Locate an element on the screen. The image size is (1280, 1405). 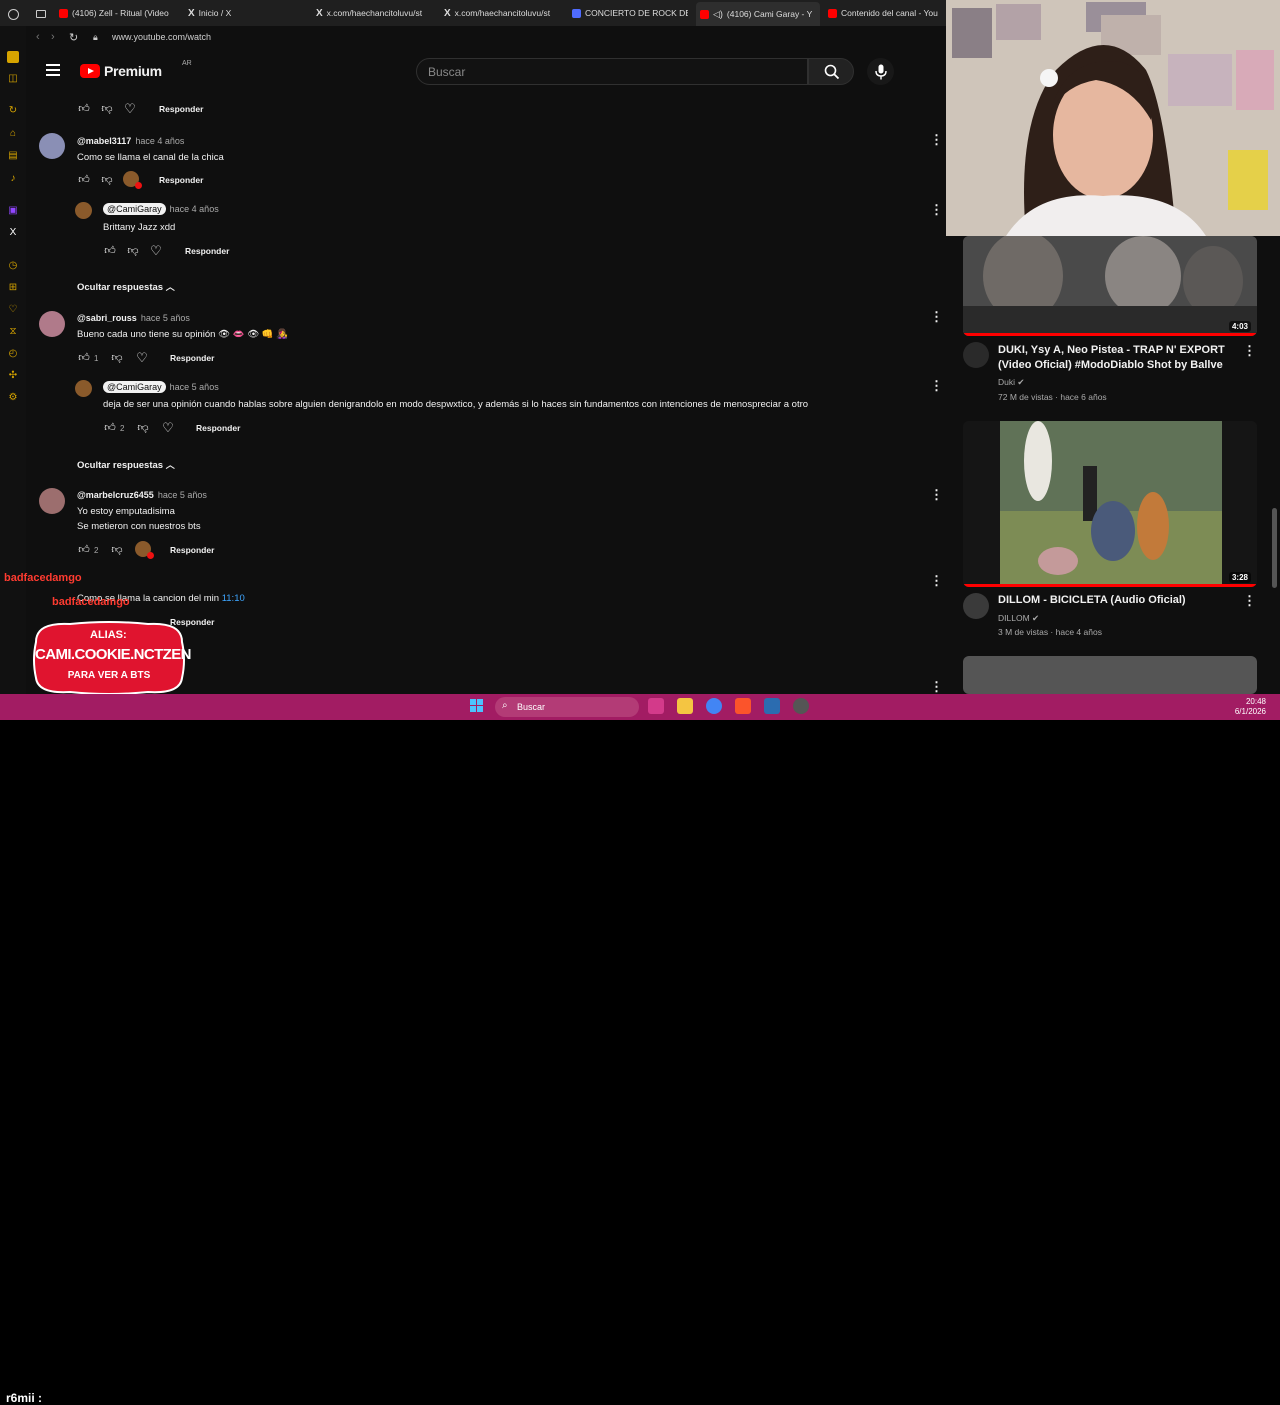
history-icon: ◴ is located at coordinates (13, 354).